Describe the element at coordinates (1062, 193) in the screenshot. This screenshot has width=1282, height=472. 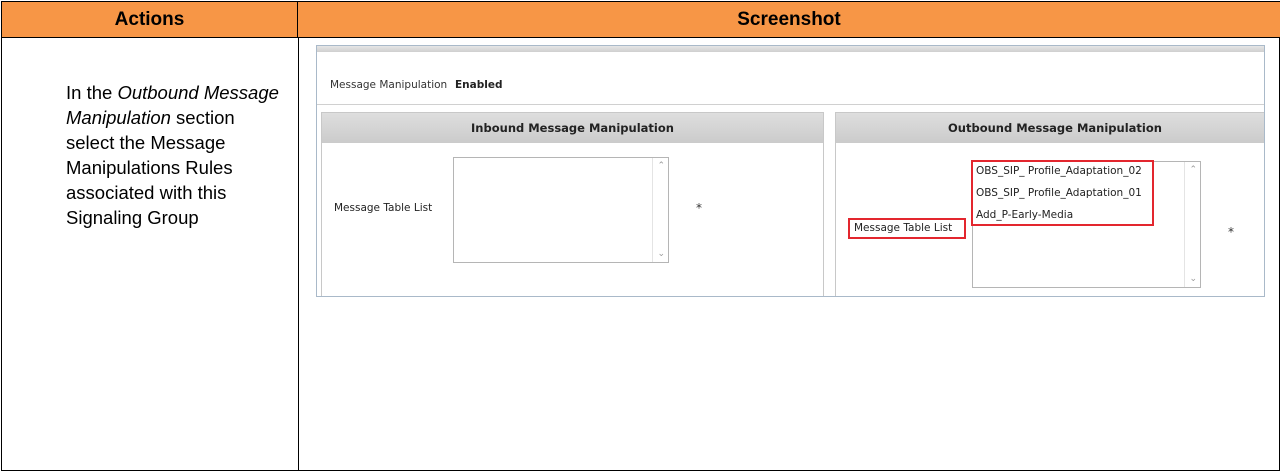
I see `selected-items-highlight` at that location.